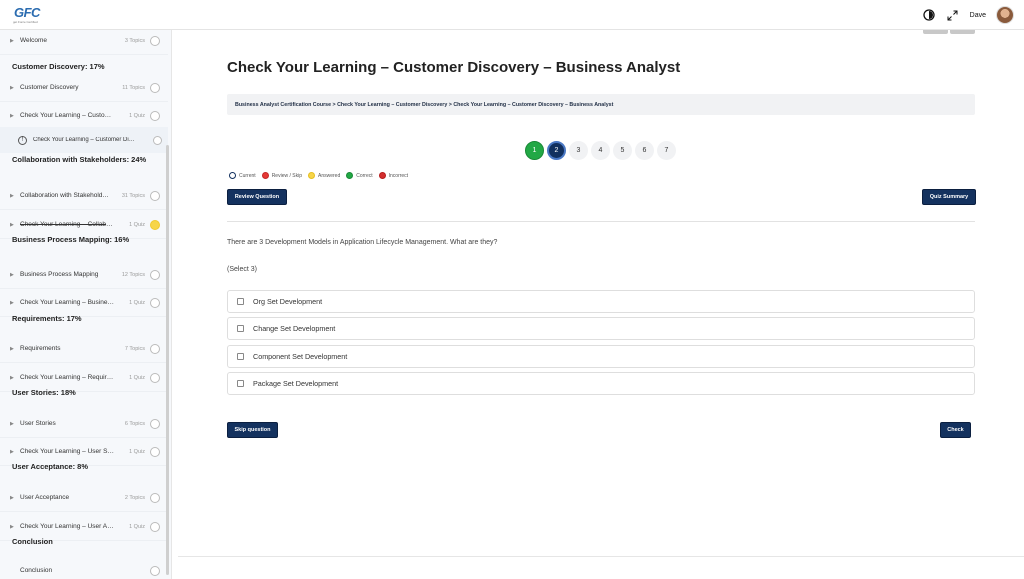  Describe the element at coordinates (534, 150) in the screenshot. I see `question-number-button: 1` at that location.